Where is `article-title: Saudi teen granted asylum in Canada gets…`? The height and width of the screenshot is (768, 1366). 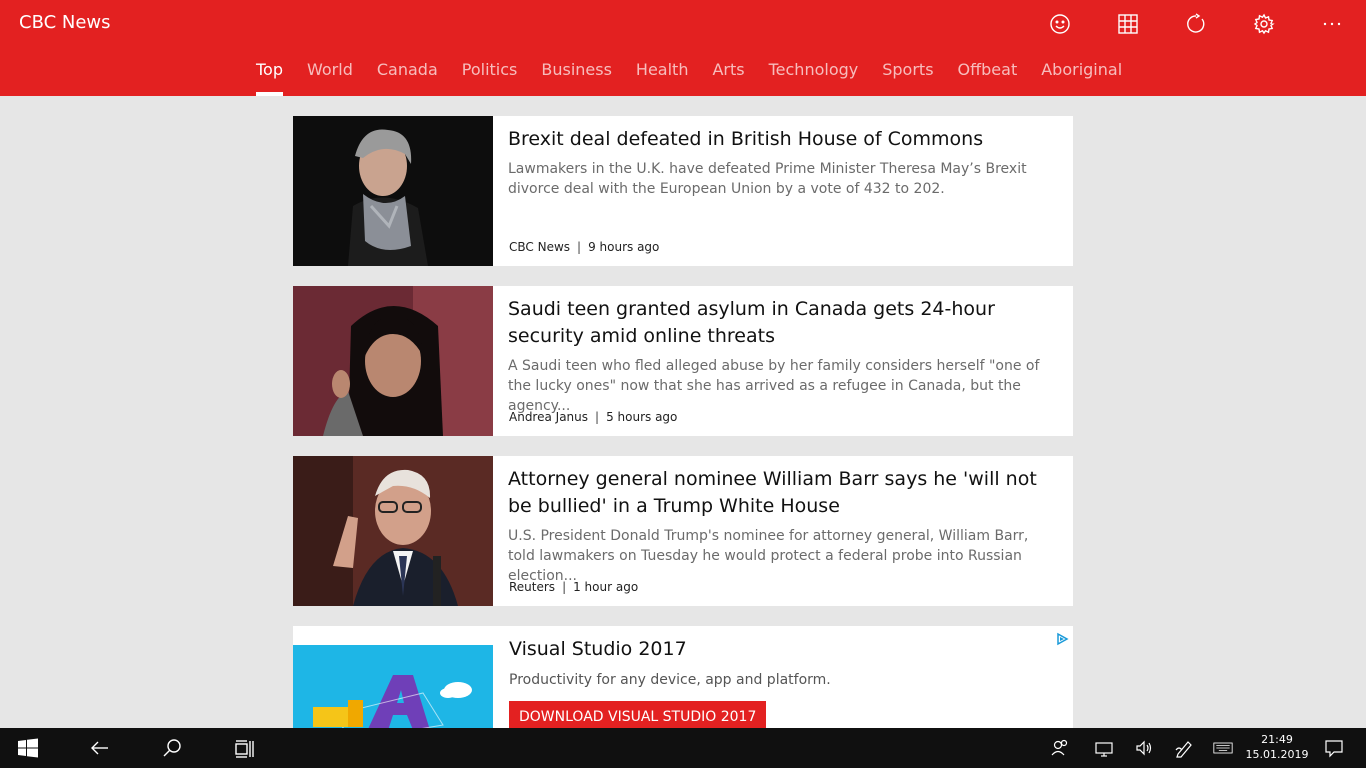 article-title: Saudi teen granted asylum in Canada gets… is located at coordinates (751, 322).